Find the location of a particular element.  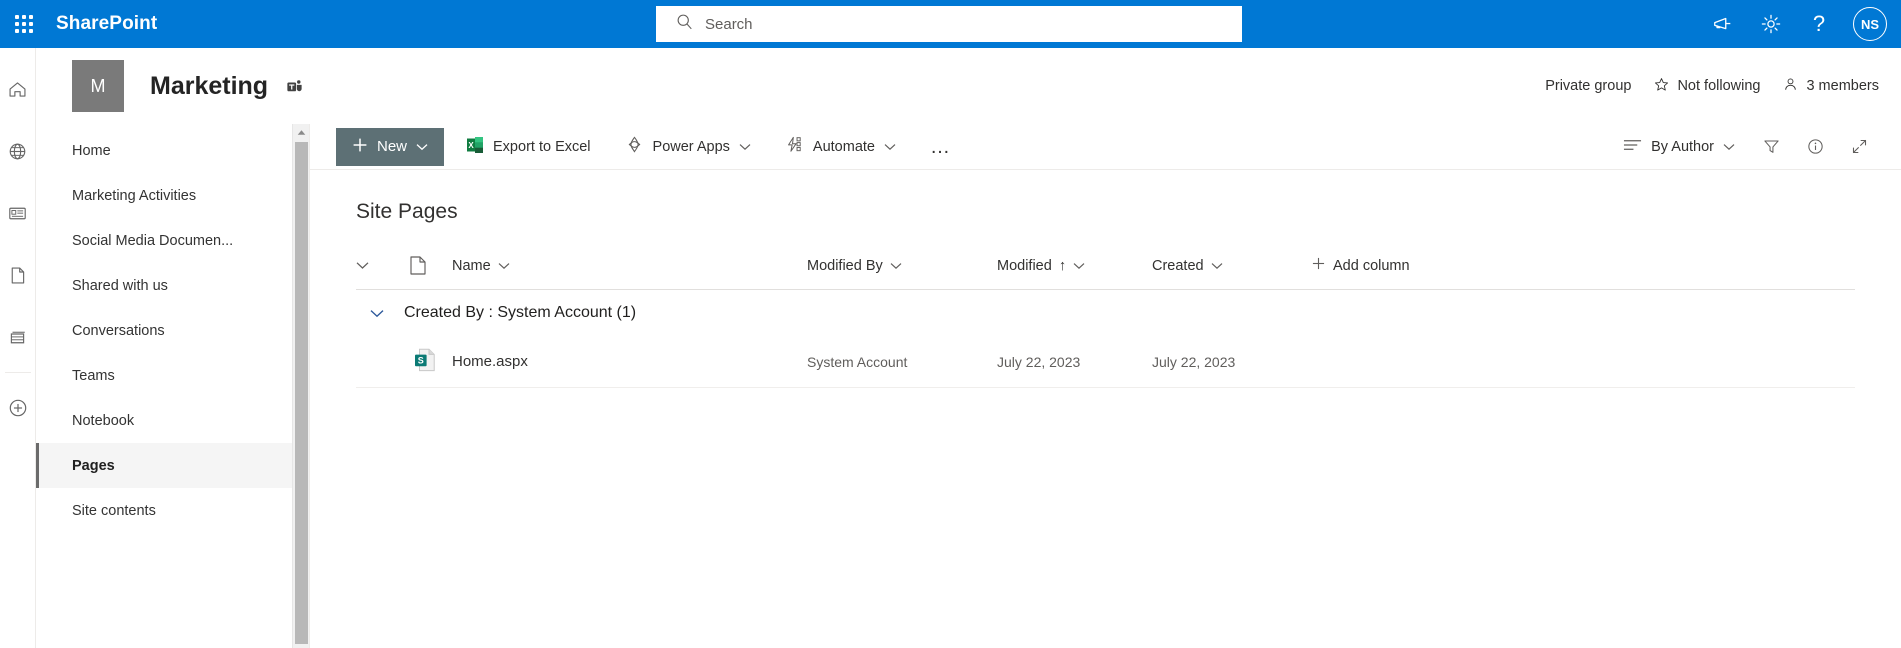

help-glyph: ? is located at coordinates (1819, 23).